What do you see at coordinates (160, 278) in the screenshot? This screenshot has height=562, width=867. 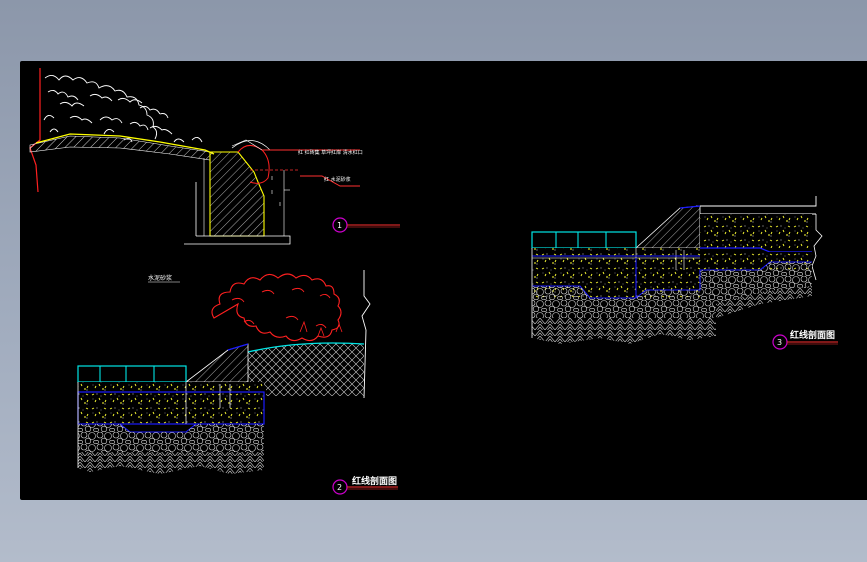 I see `section-2-label-above: 水泥砂浆` at bounding box center [160, 278].